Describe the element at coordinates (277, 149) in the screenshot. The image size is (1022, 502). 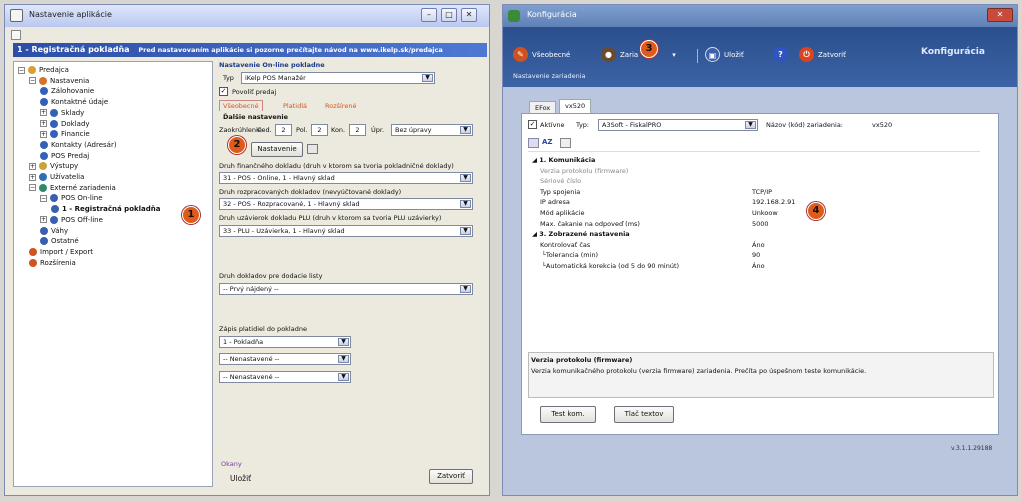
I see `settings-button: Nastavenie` at that location.